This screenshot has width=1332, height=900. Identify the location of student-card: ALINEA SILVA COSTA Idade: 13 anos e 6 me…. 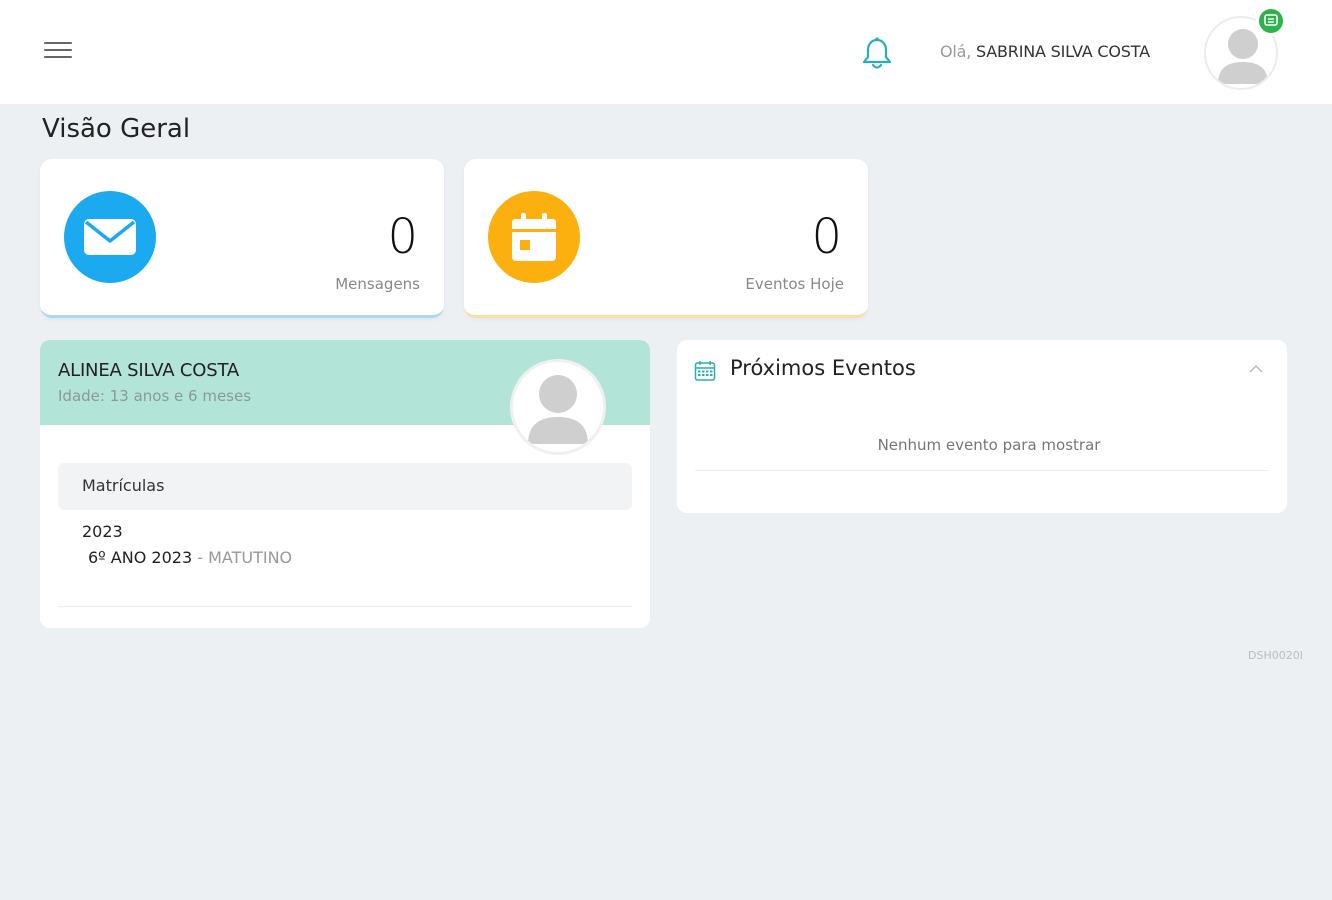
(345, 484).